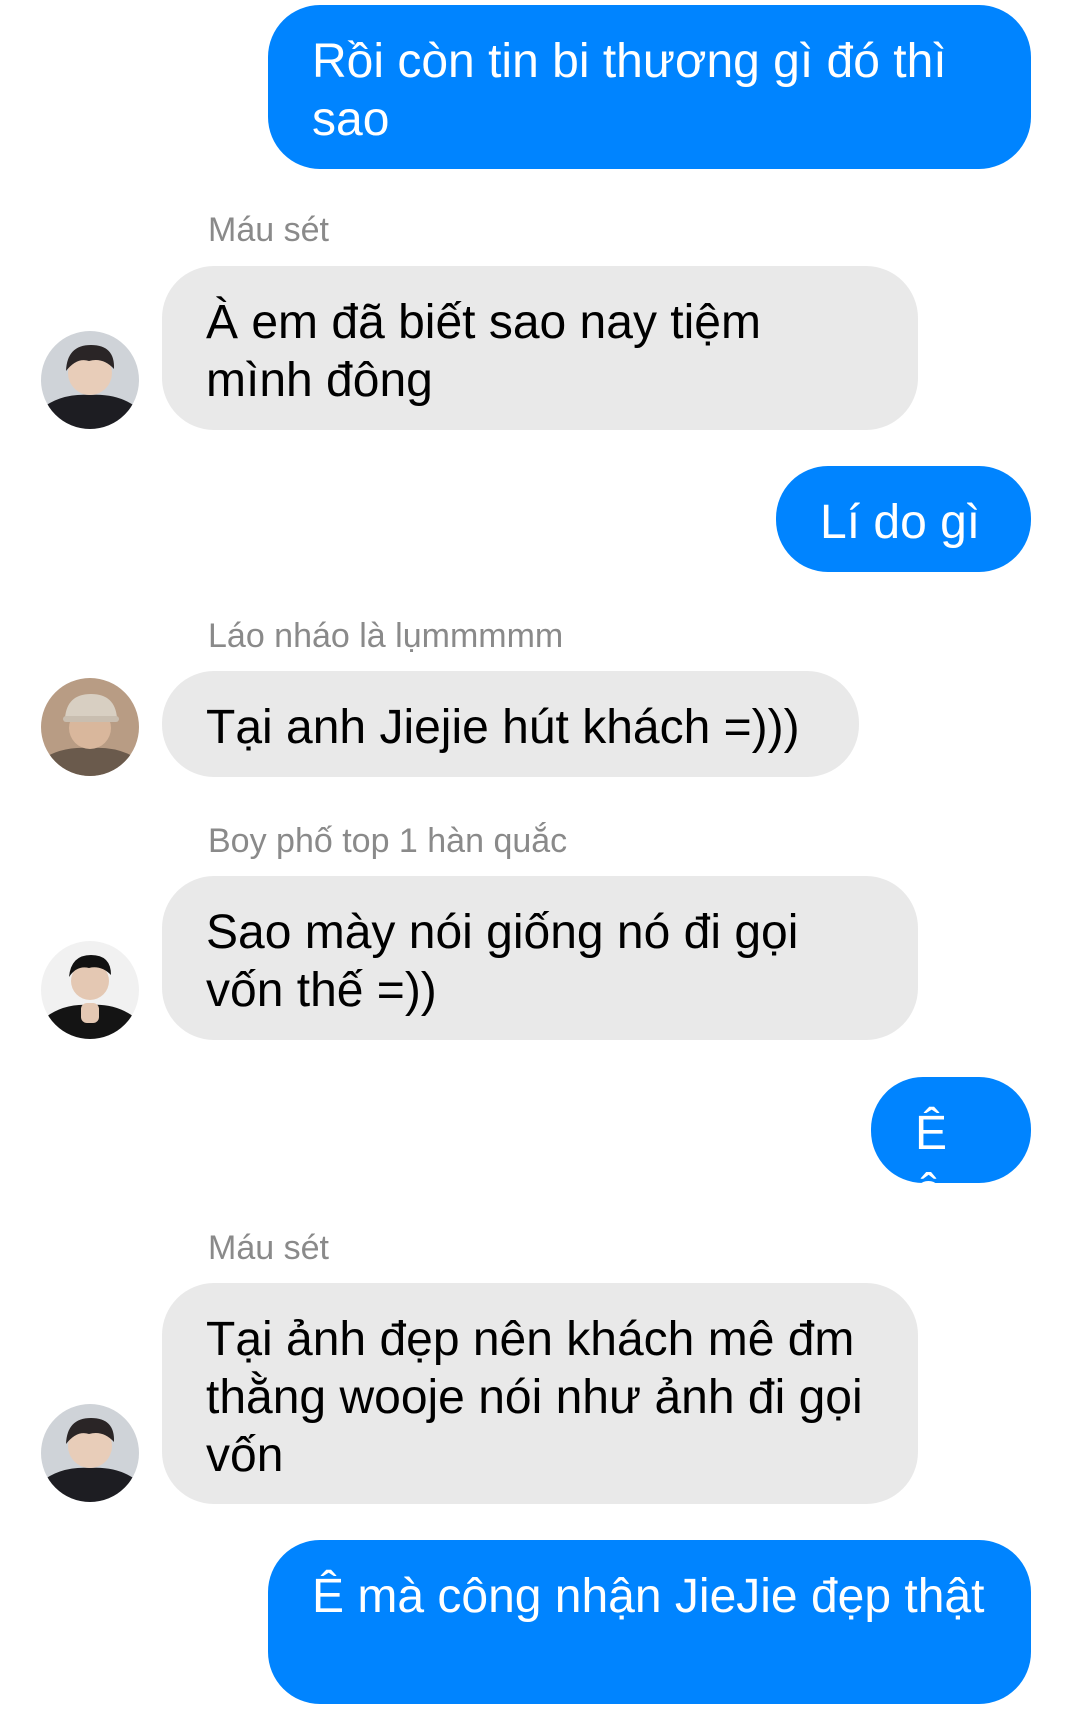 This screenshot has width=1080, height=1714. What do you see at coordinates (951, 1147) in the screenshot?
I see `outgoing-message: Ê ê` at bounding box center [951, 1147].